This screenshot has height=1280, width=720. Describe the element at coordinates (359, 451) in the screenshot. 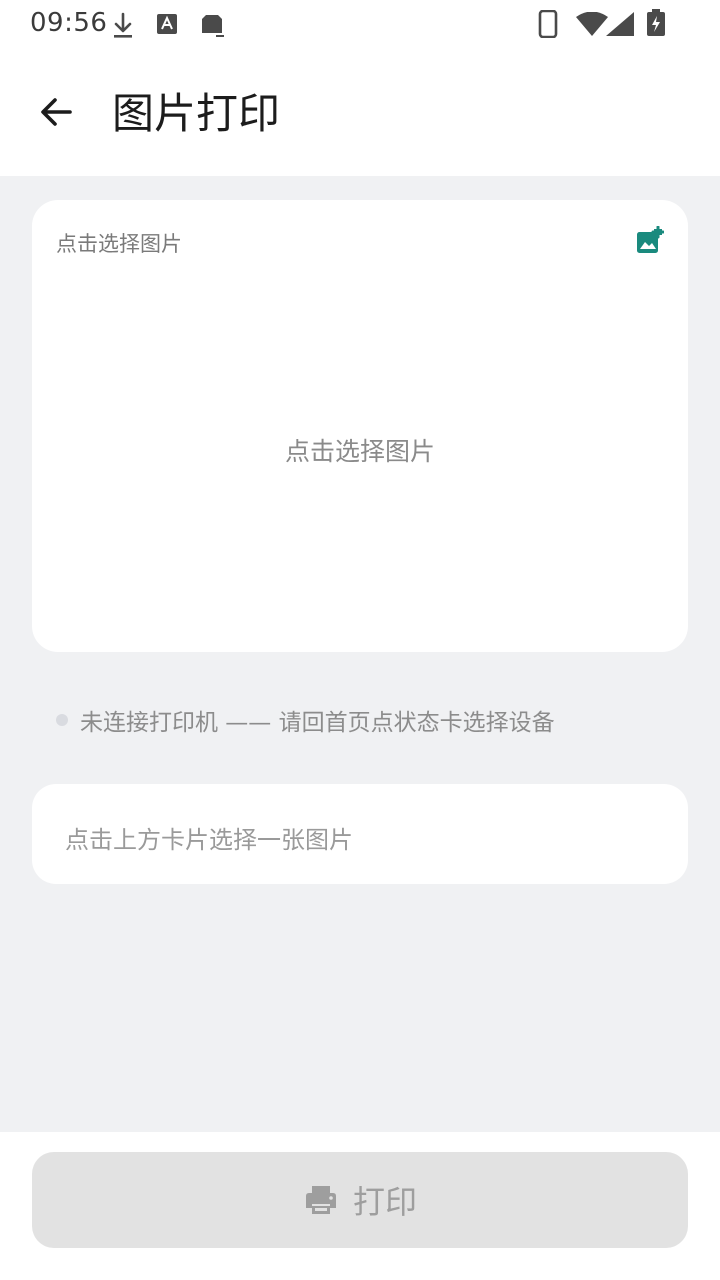

I see `picker-placeholder-text: 点击选择图片` at that location.